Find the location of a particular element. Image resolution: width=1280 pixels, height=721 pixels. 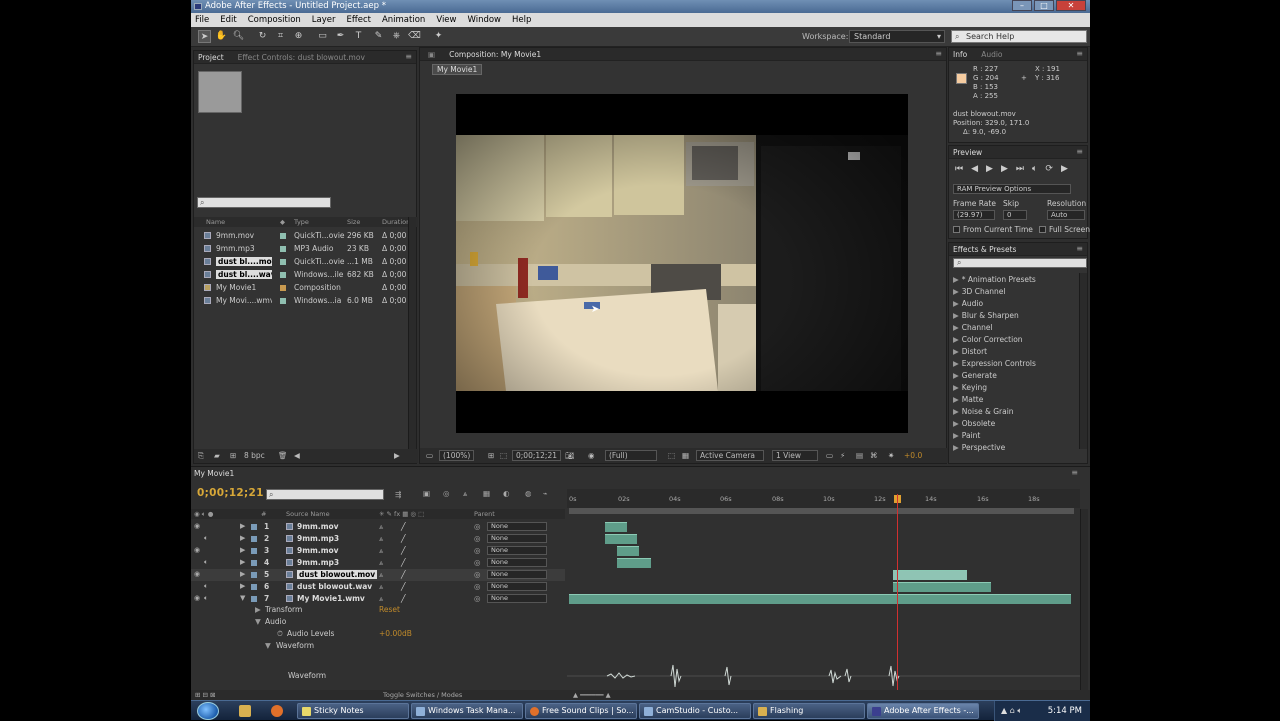

camera-tool-icon: ⌗ is located at coordinates (280, 36).